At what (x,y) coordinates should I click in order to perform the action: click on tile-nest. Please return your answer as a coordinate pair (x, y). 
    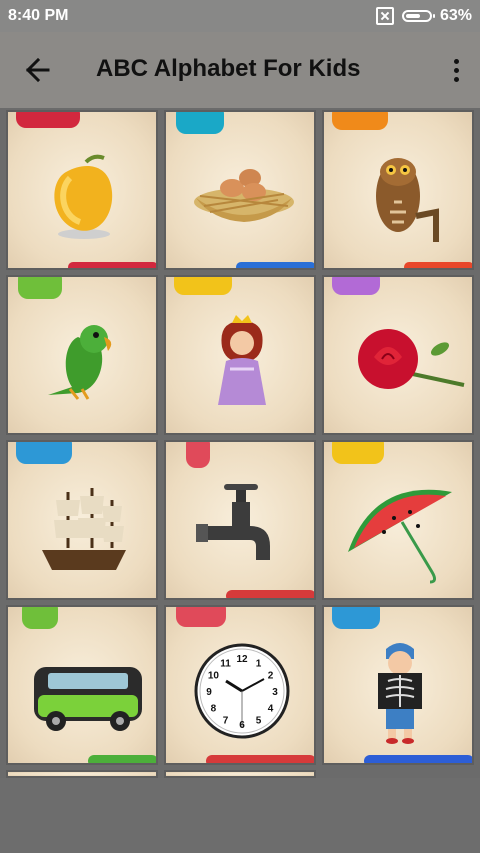
    Looking at the image, I should click on (240, 190).